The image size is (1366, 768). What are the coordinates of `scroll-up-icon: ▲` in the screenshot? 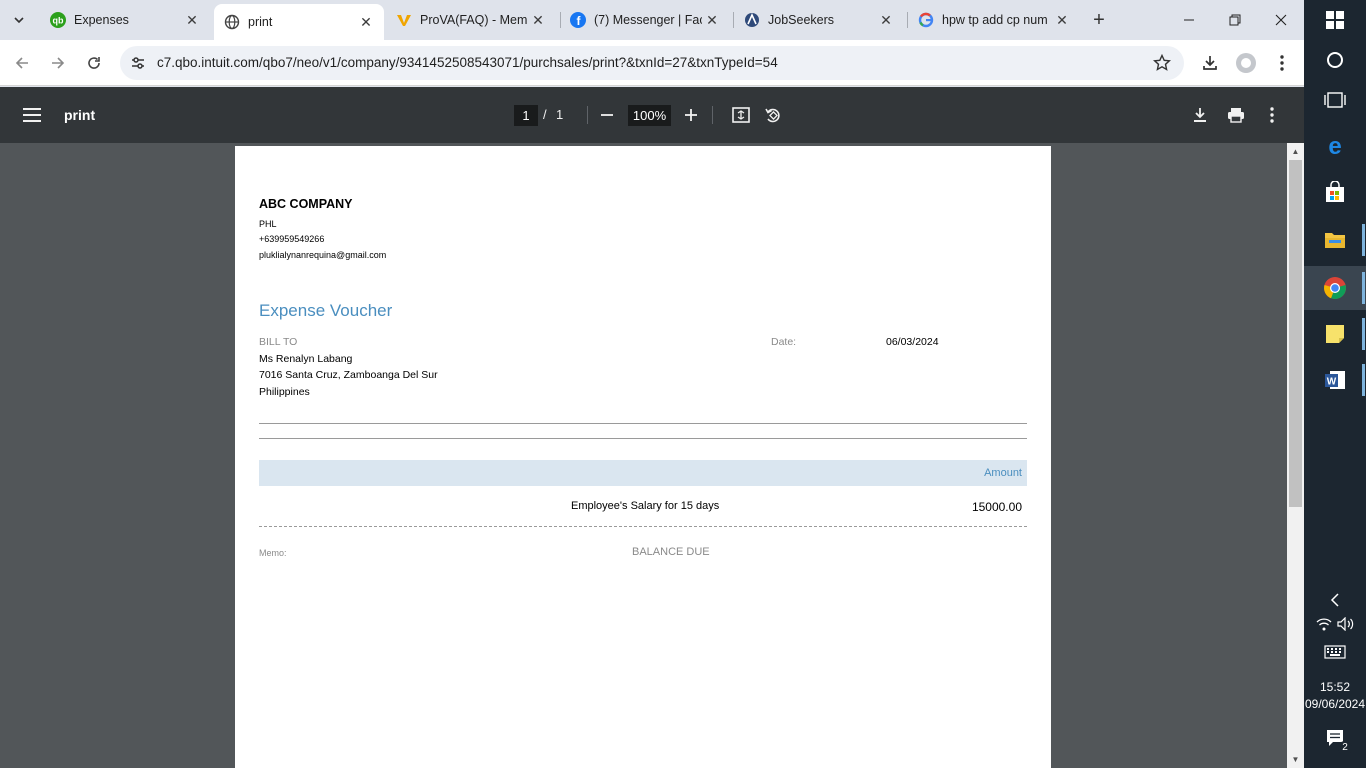 It's located at (1295, 151).